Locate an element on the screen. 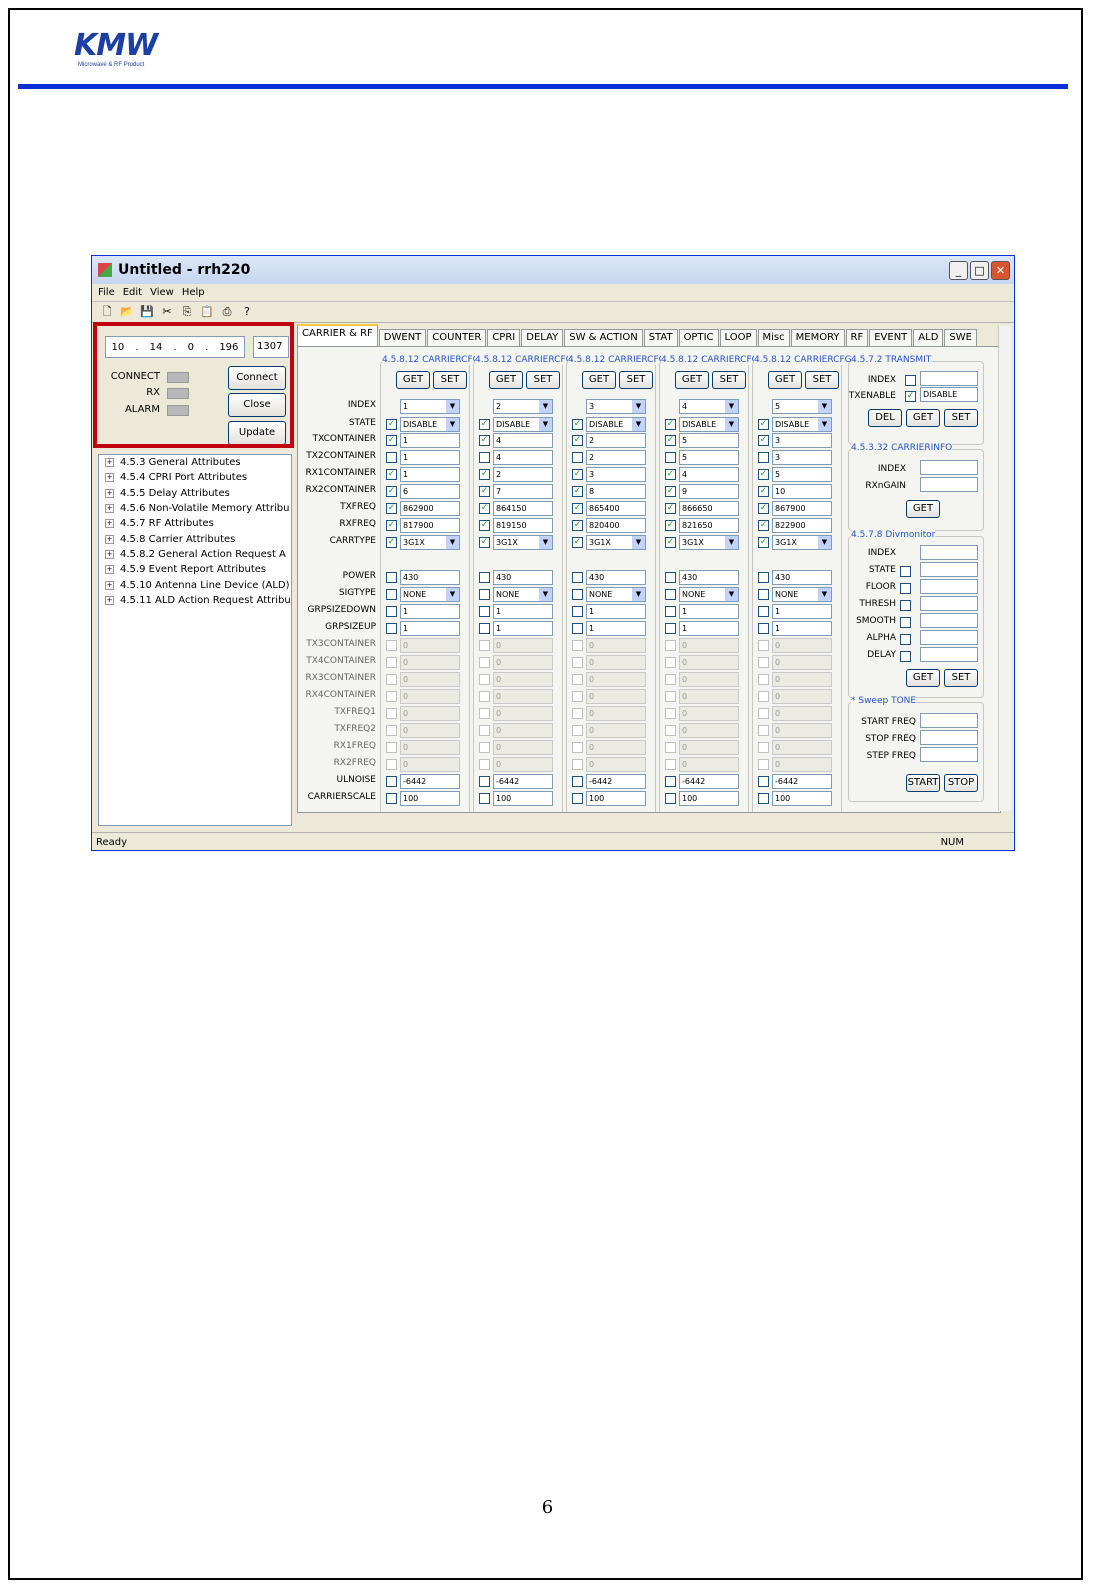 This screenshot has width=1095, height=1588. value-field: 5 is located at coordinates (709, 440).